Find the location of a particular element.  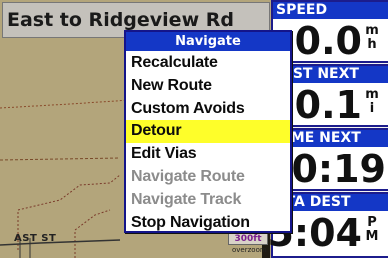

unit-bottom: h is located at coordinates (372, 44).